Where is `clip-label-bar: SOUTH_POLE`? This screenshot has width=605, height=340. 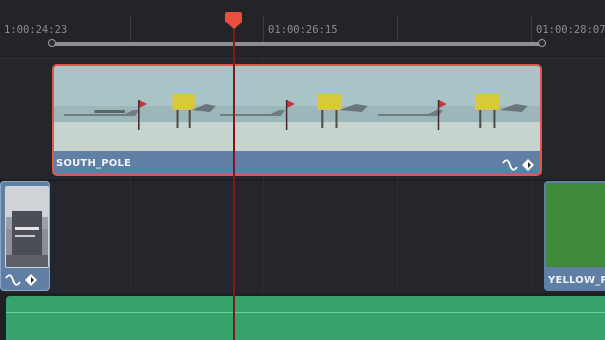 clip-label-bar: SOUTH_POLE is located at coordinates (297, 162).